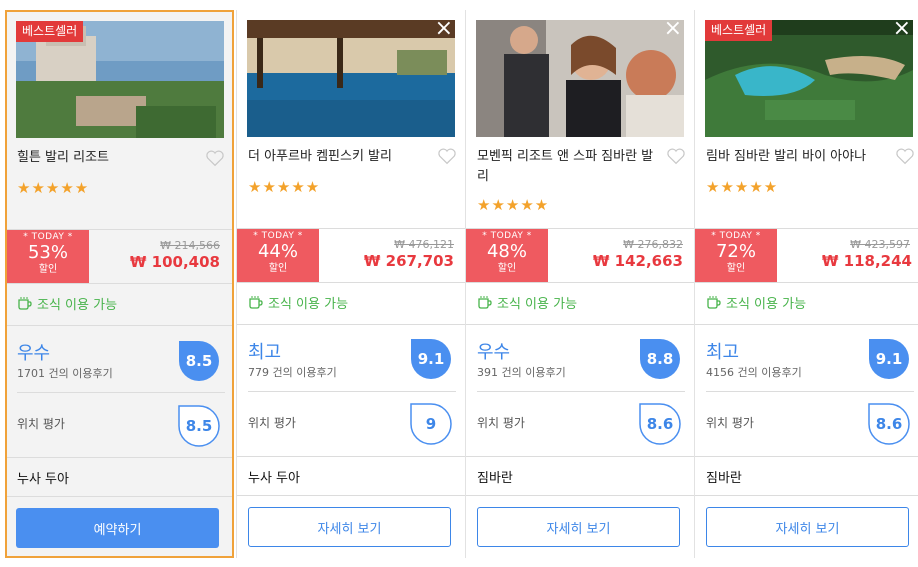 This screenshot has width=918, height=567. What do you see at coordinates (506, 251) in the screenshot?
I see `discount-percent: 48%` at bounding box center [506, 251].